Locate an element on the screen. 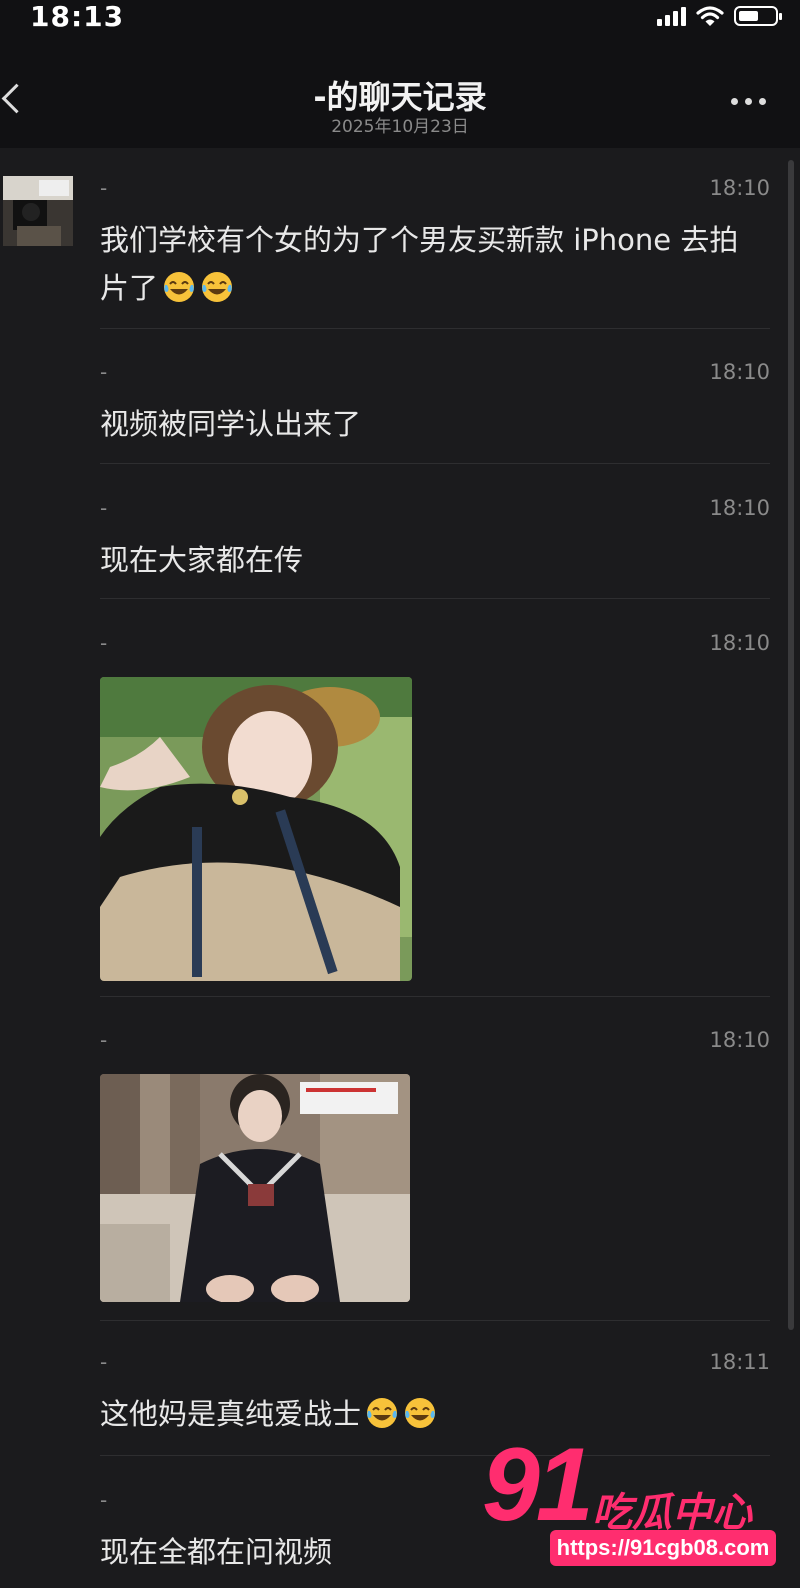  page-subtitle: 2025年10月23日 is located at coordinates (400, 127).